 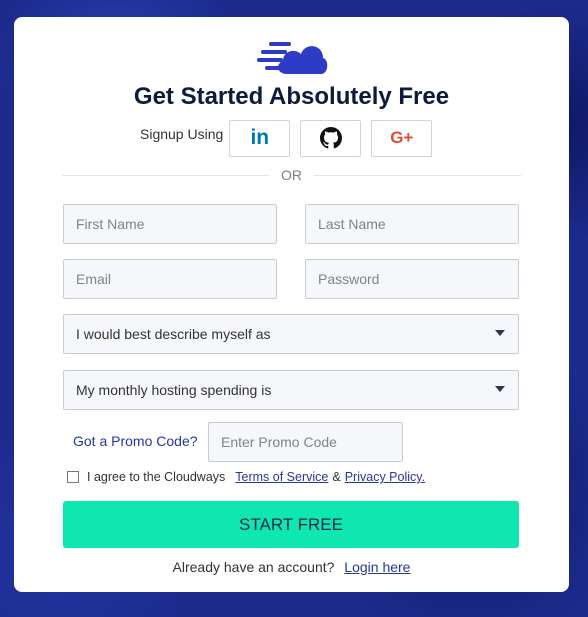 What do you see at coordinates (412, 279) in the screenshot?
I see `password-input` at bounding box center [412, 279].